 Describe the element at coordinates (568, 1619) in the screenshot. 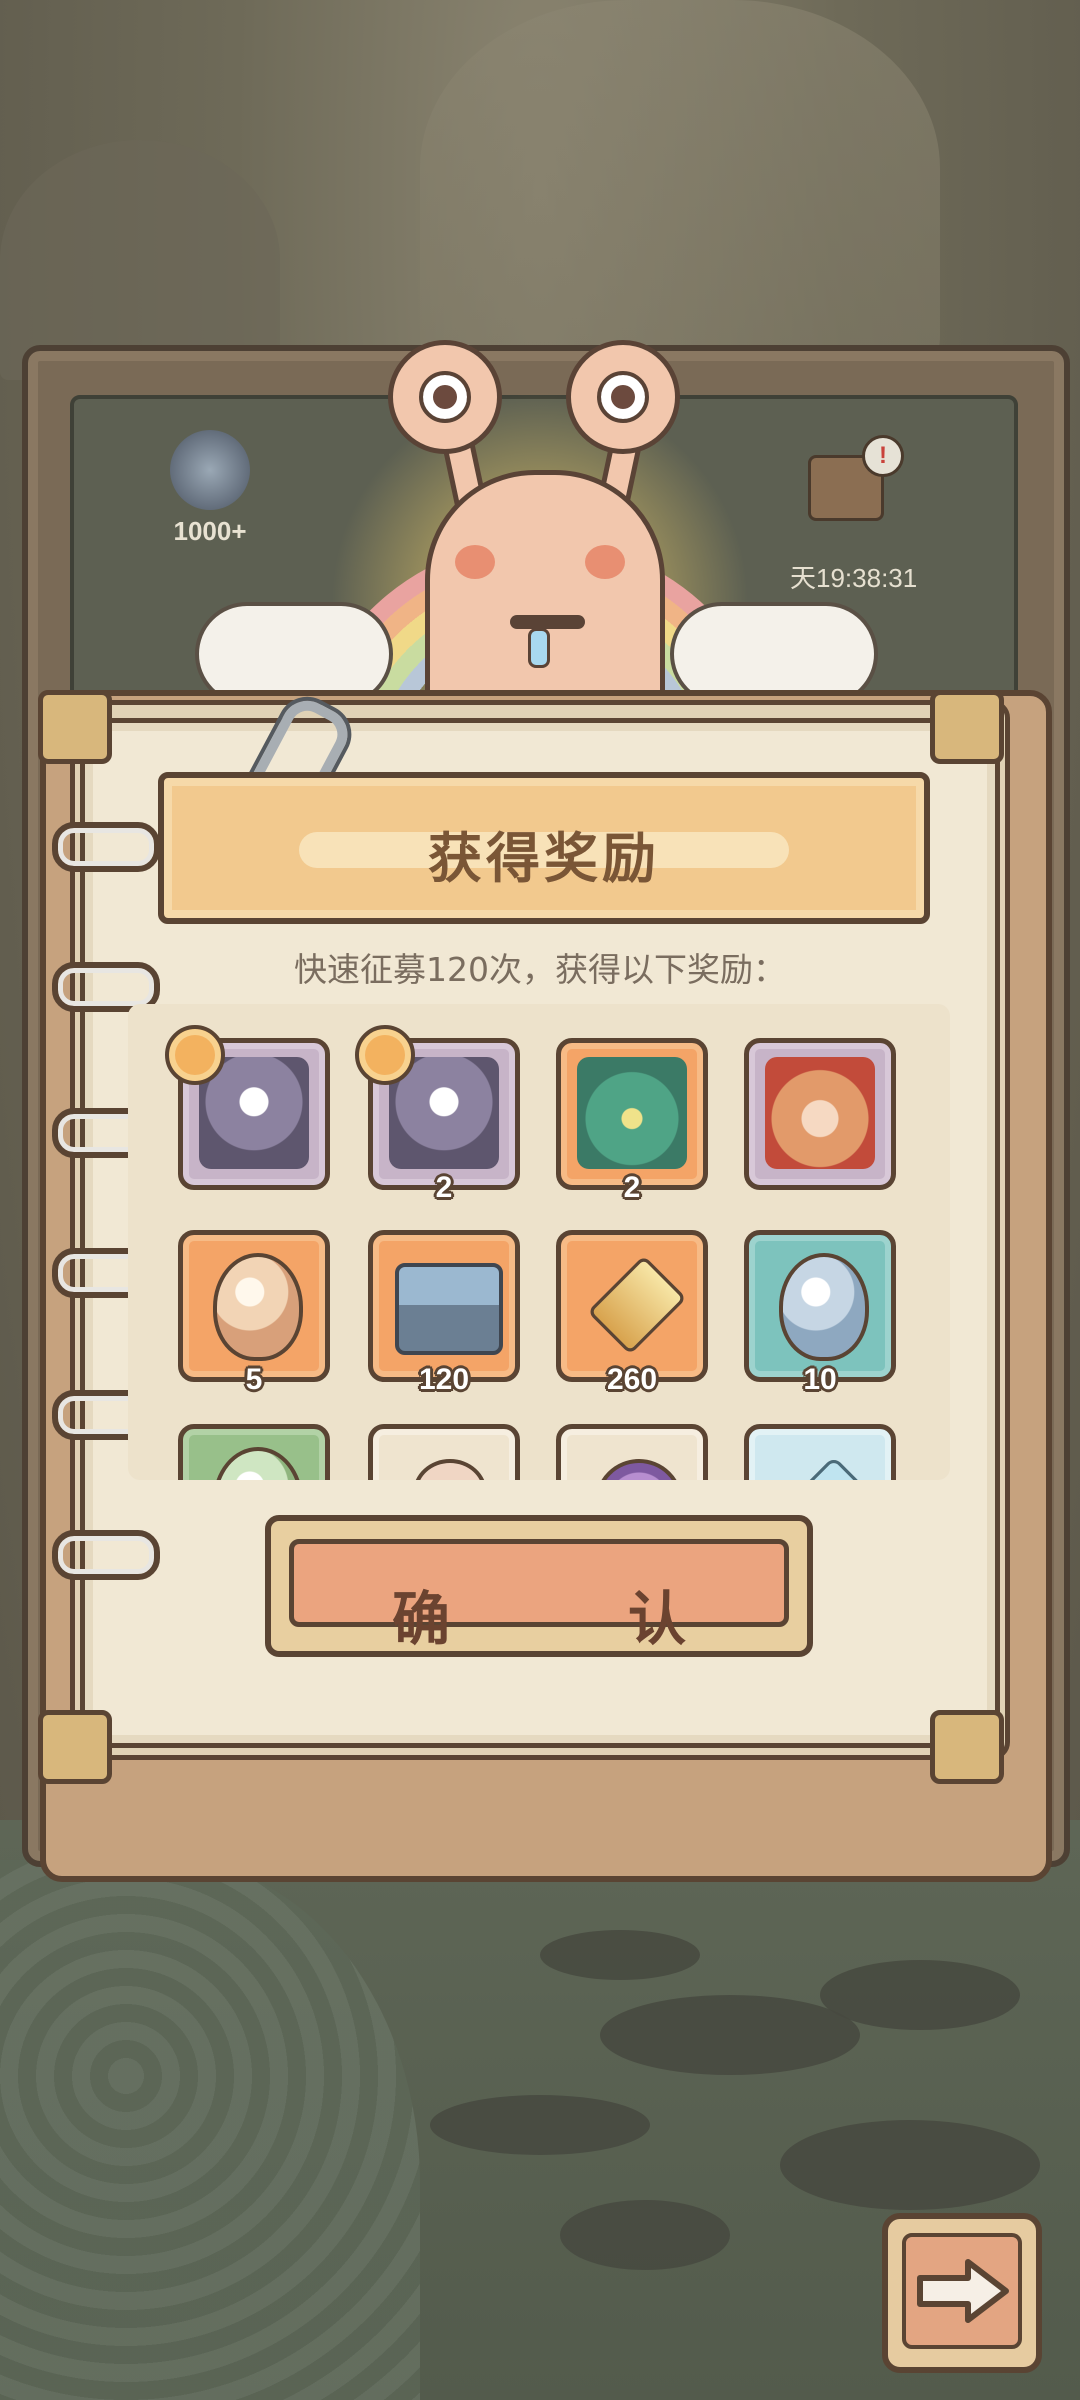

I see `confirm-button-label: 确 认` at that location.